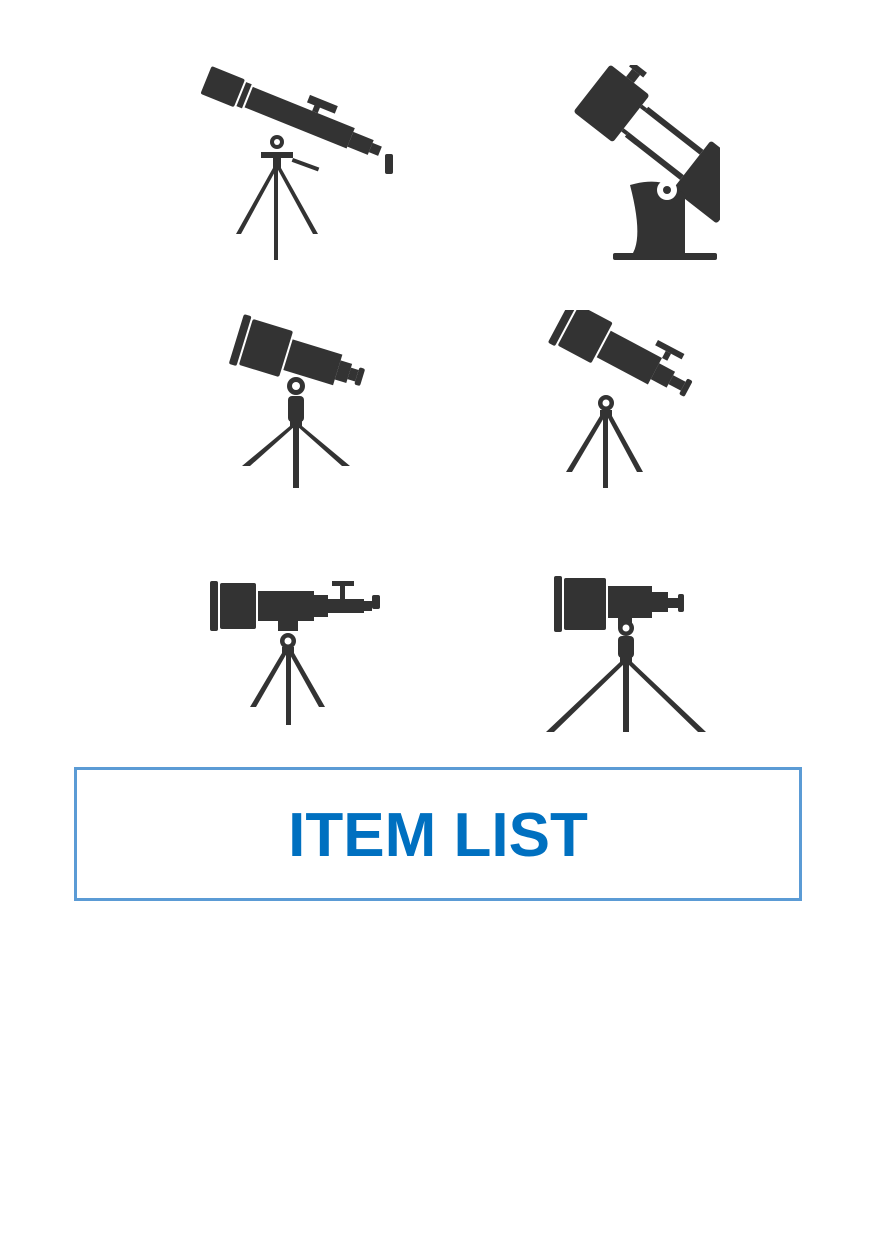  Describe the element at coordinates (627, 653) in the screenshot. I see `horizontal-telescope-wide-tripod-icon` at that location.